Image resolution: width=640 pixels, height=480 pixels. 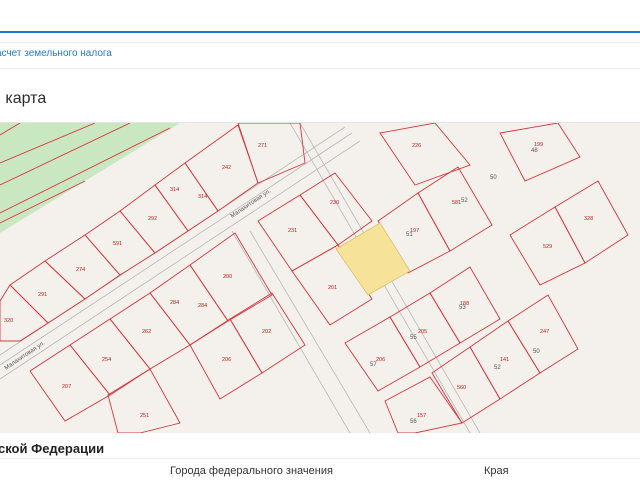 I want to click on house-number: 51, so click(x=409, y=235).